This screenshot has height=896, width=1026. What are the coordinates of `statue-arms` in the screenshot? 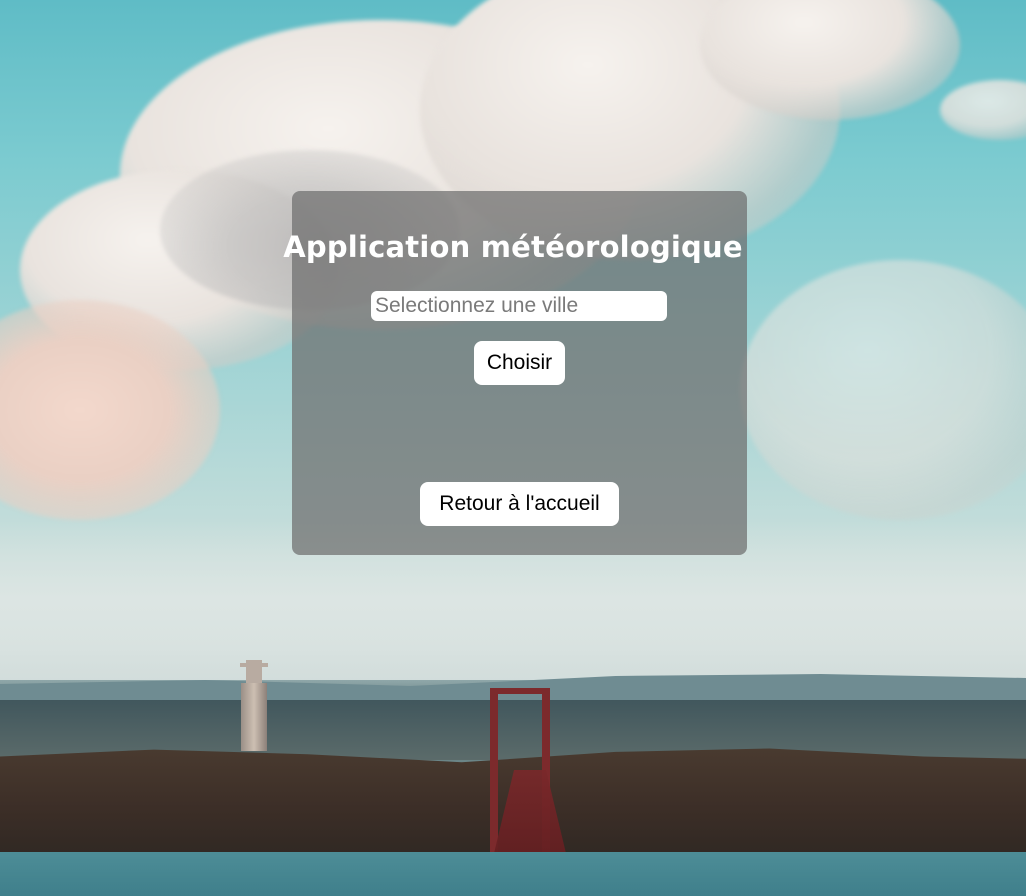 It's located at (254, 665).